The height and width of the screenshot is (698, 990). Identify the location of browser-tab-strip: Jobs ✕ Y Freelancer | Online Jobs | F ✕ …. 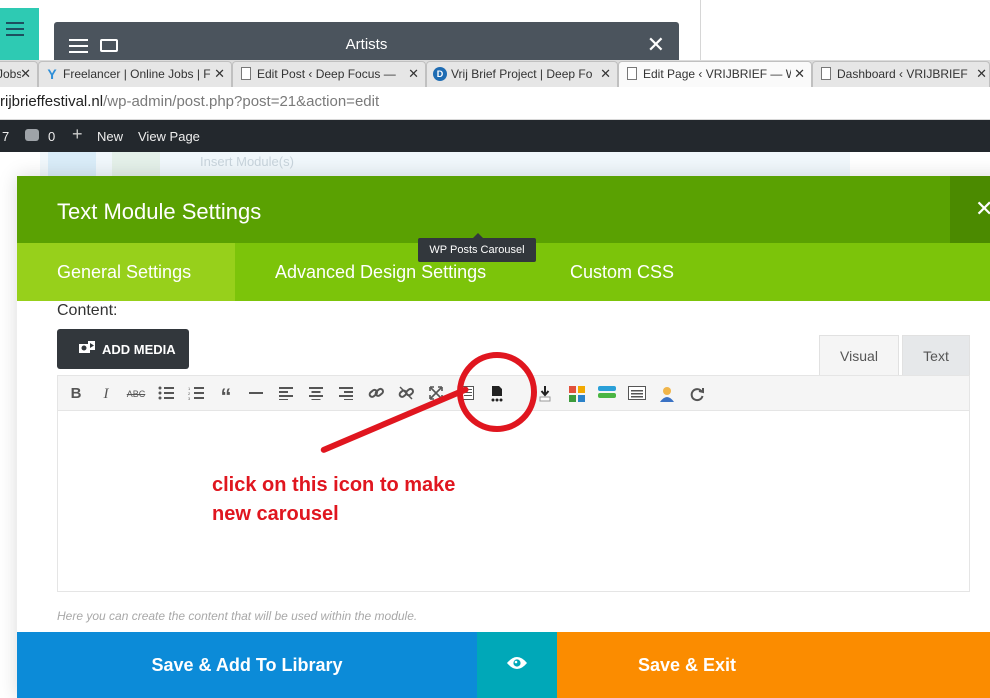
(495, 73).